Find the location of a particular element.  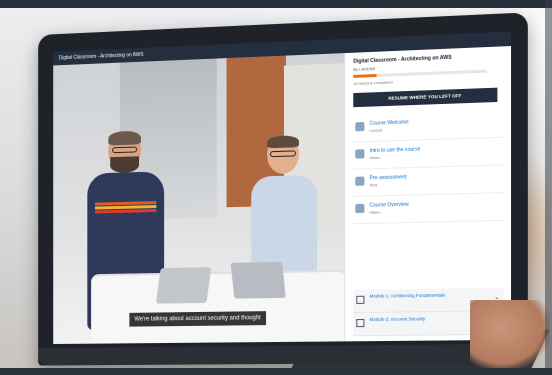

lesson-type: Lesson is located at coordinates (376, 129).